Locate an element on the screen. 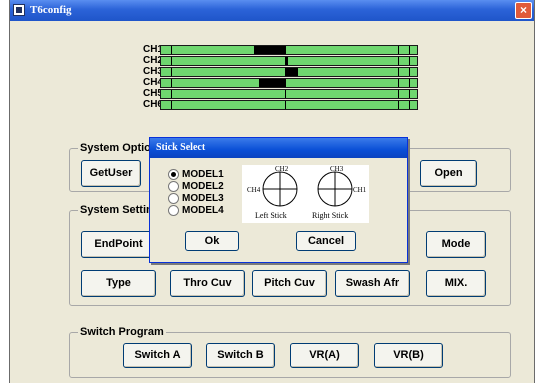 Image resolution: width=538 pixels, height=383 pixels. right-stick-label: Right Stick is located at coordinates (330, 215).